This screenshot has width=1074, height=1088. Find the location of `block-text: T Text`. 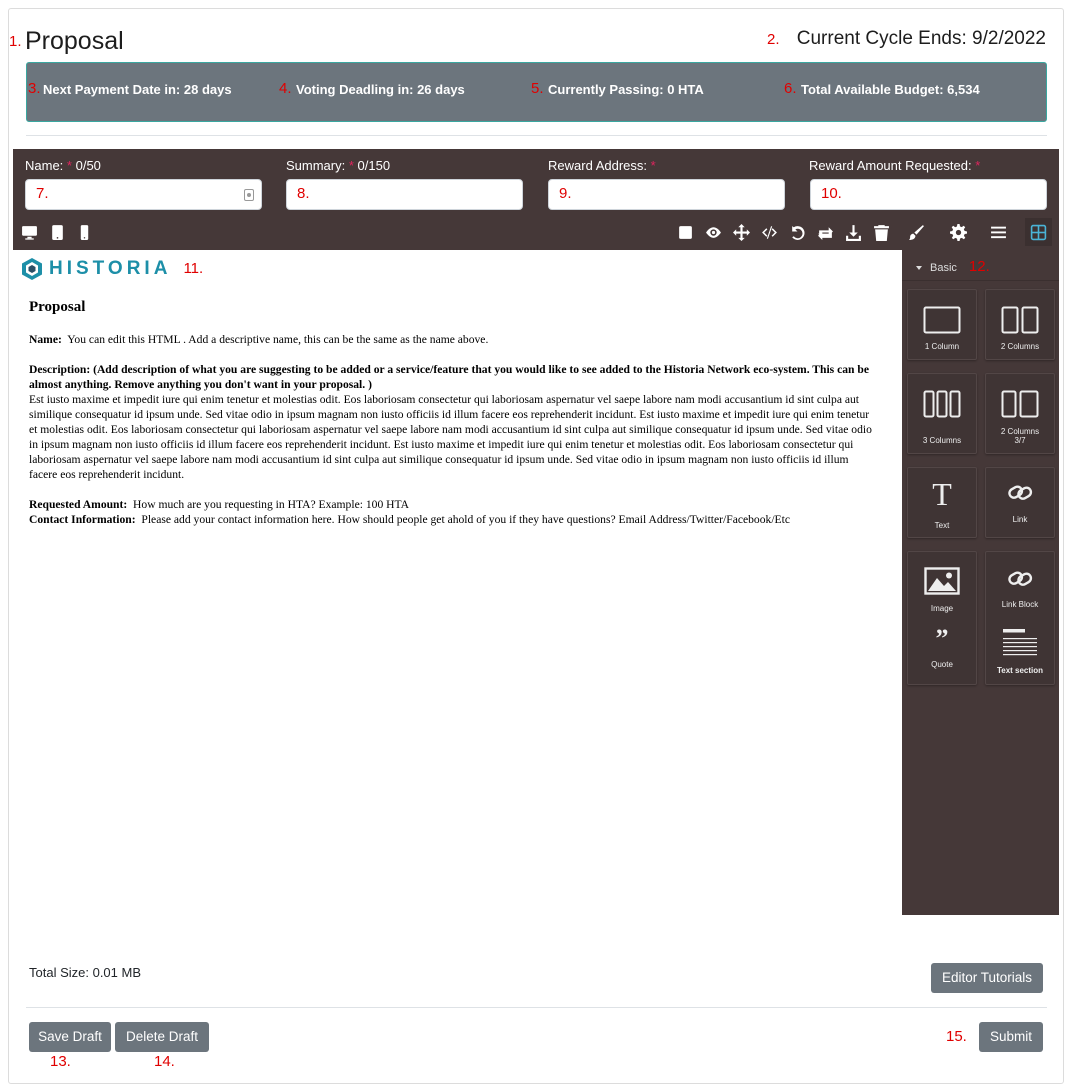

block-text: T Text is located at coordinates (942, 502).